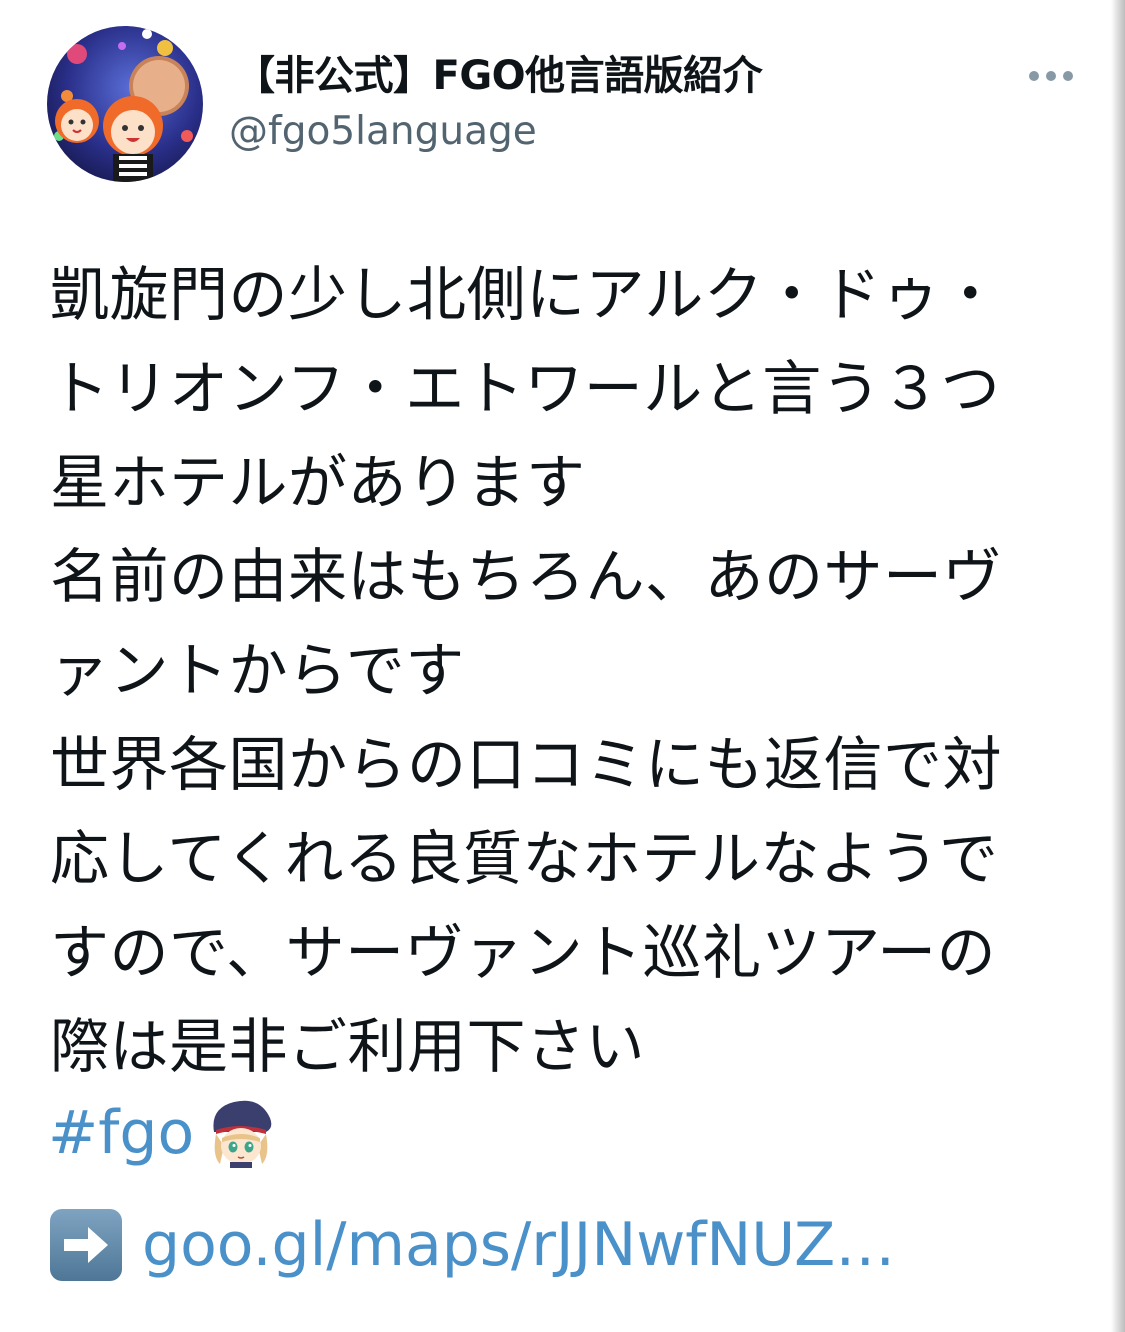 The width and height of the screenshot is (1125, 1332). Describe the element at coordinates (1118, 666) in the screenshot. I see `window-edge` at that location.